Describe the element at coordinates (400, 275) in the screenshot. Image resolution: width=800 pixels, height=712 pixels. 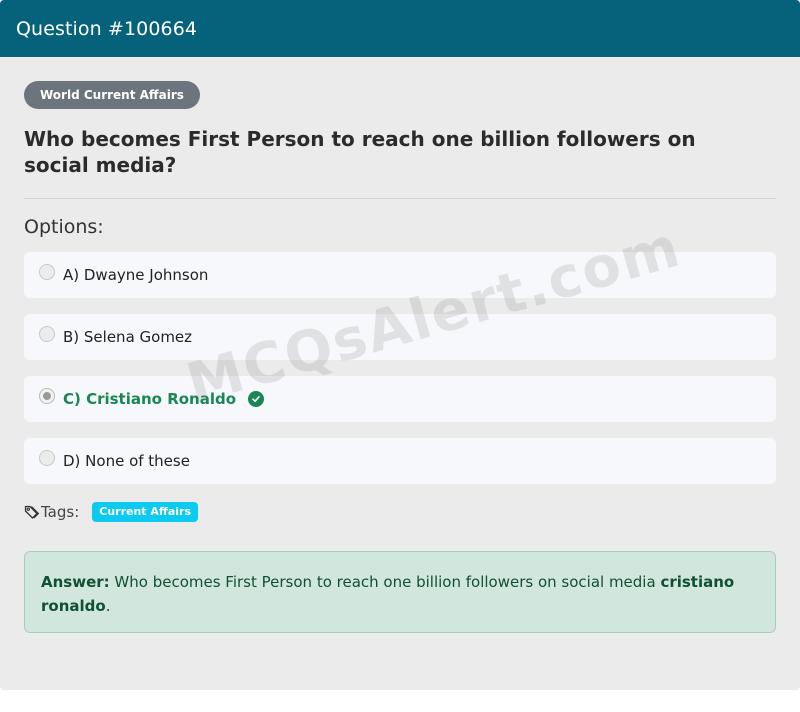
I see `option-a: A) Dwayne Johnson` at that location.